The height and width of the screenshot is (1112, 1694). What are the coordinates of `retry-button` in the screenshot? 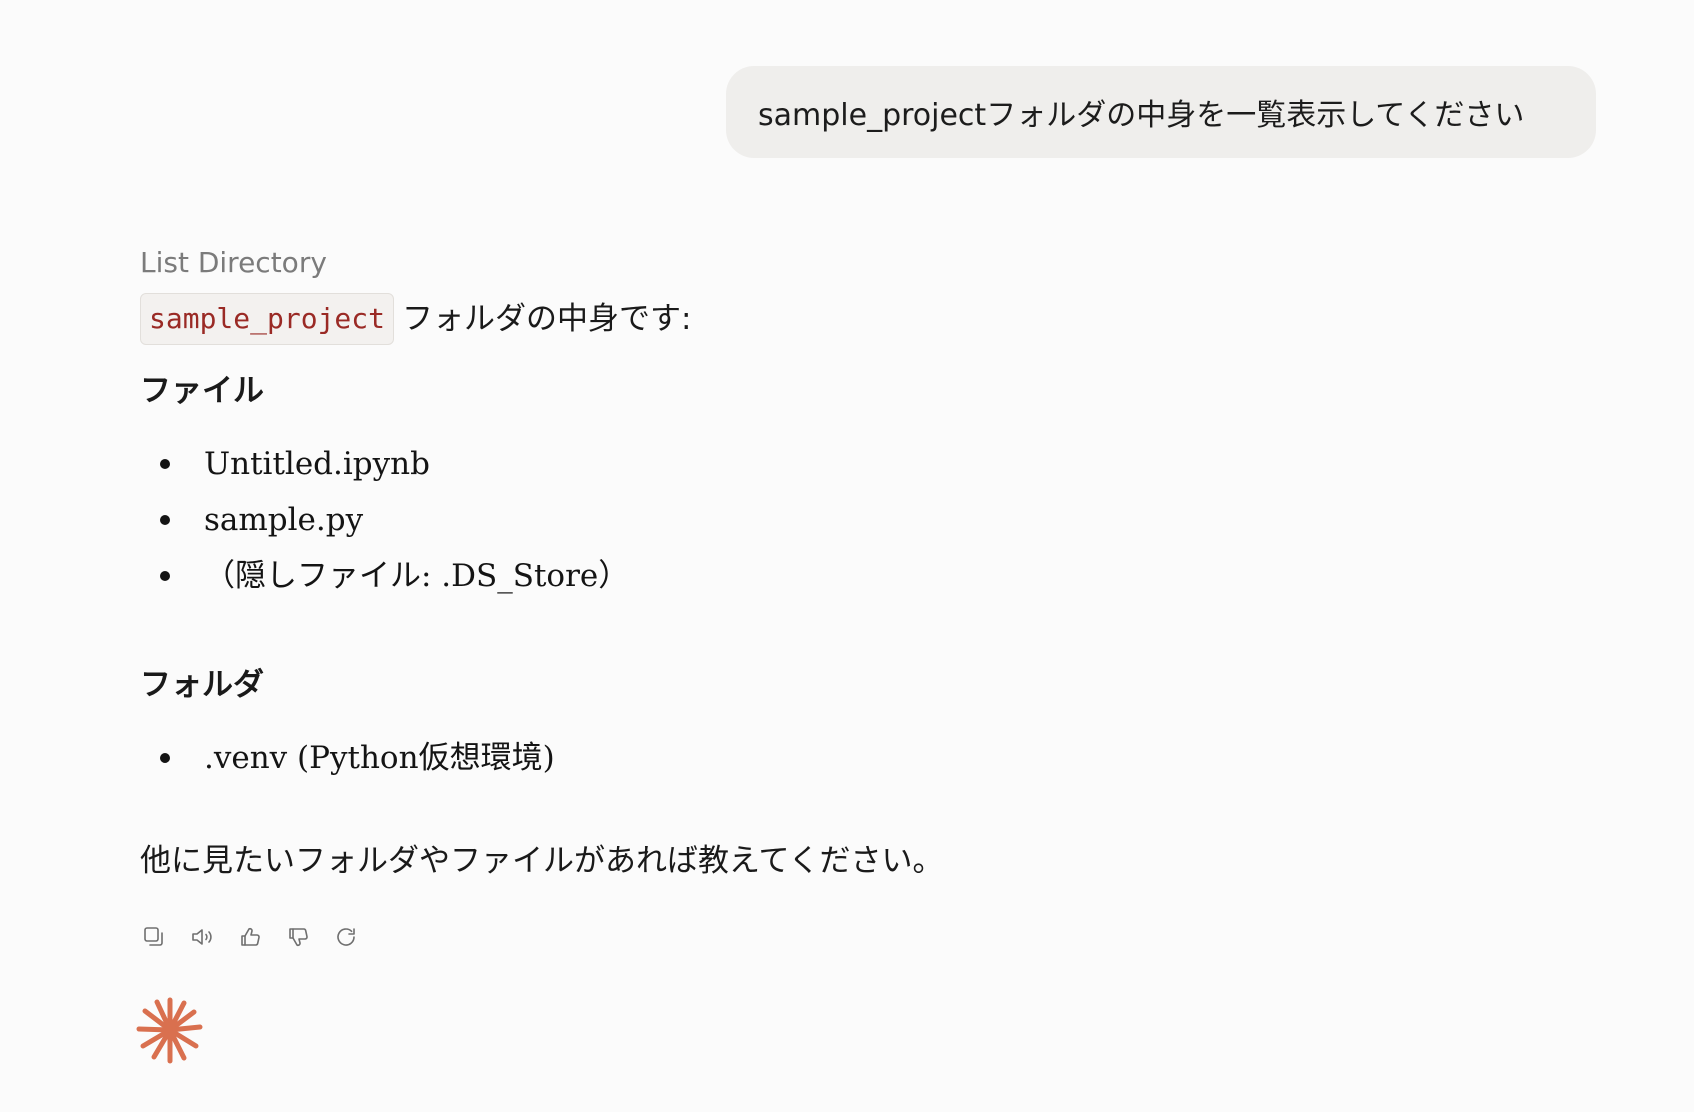 It's located at (346, 937).